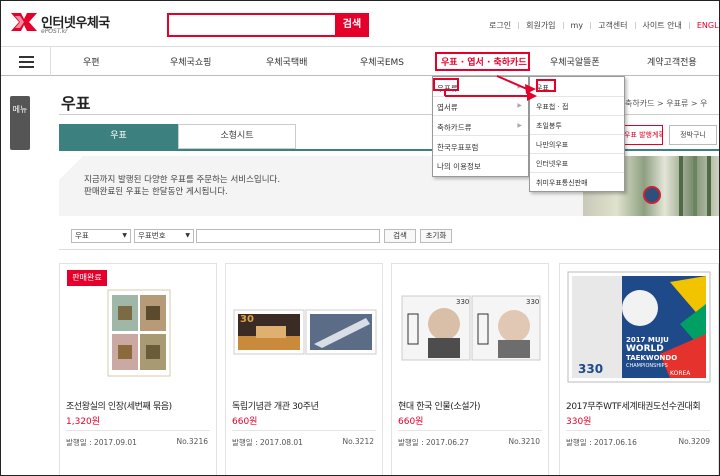  What do you see at coordinates (76, 103) in the screenshot?
I see `page-title: 우표` at bounding box center [76, 103].